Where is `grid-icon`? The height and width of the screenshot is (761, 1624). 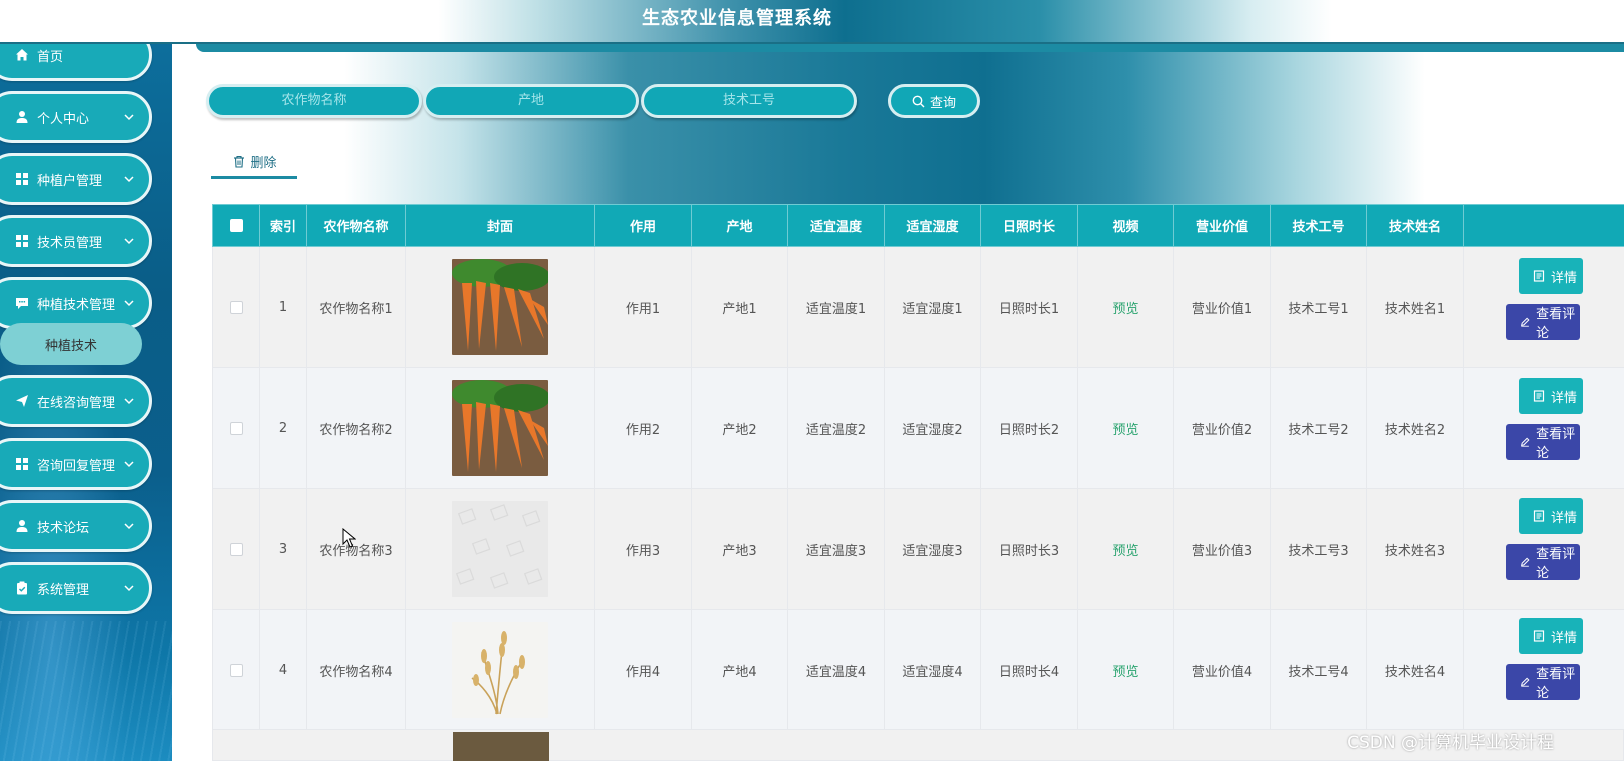 grid-icon is located at coordinates (22, 464).